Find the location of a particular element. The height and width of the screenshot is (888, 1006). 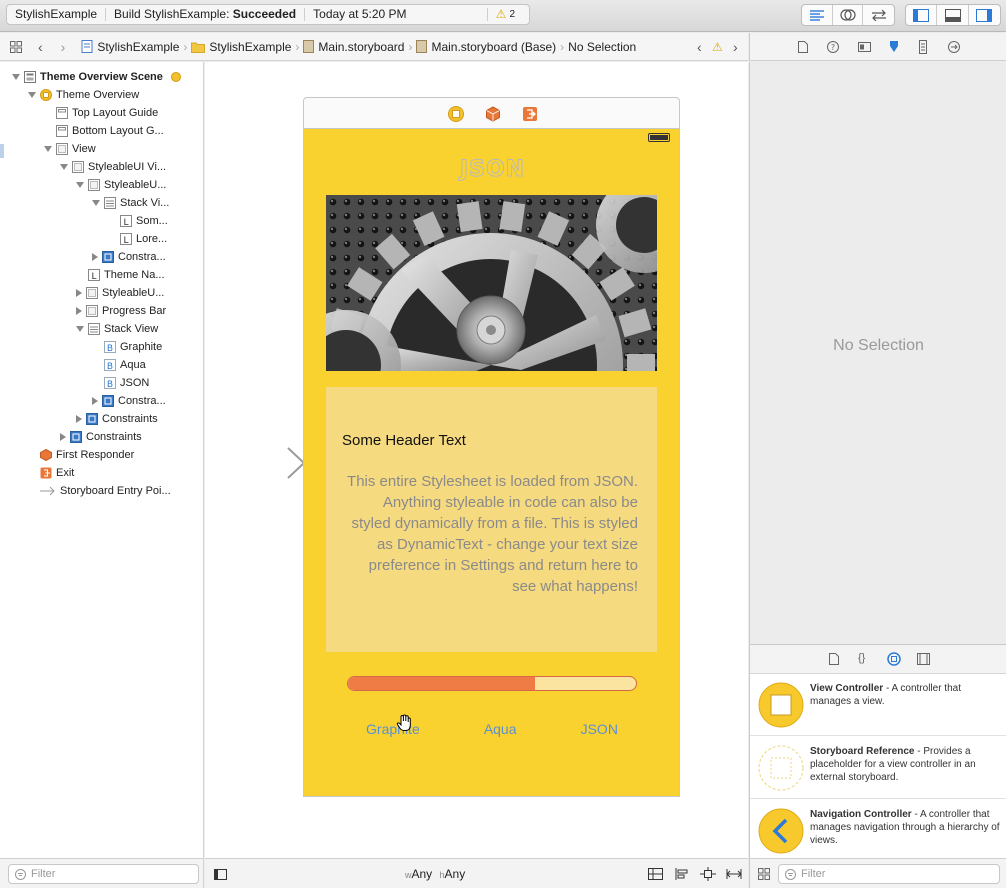

related-items-icon is located at coordinates (16, 46).